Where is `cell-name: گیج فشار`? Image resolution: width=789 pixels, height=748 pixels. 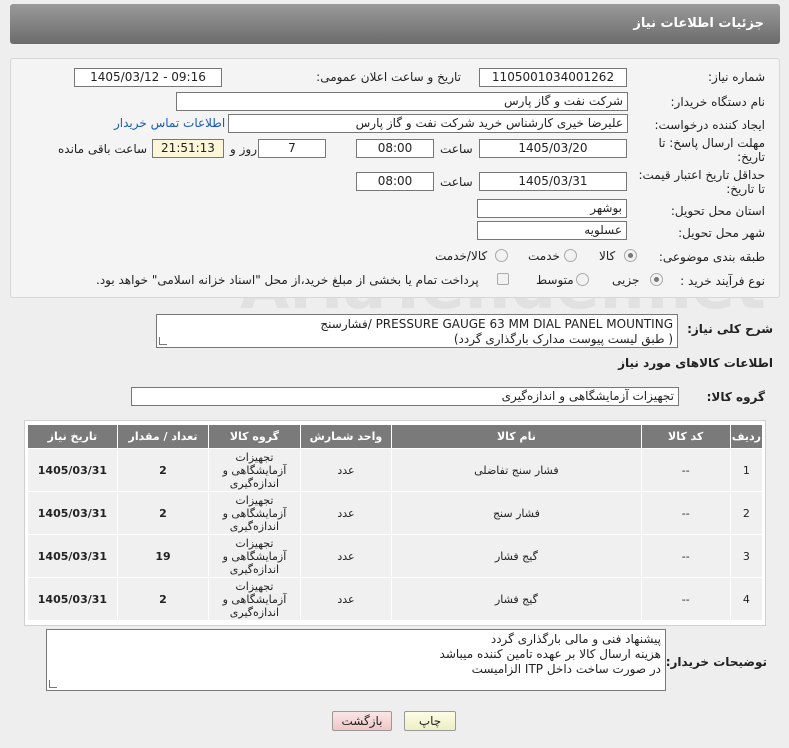 cell-name: گیج فشار is located at coordinates (516, 556).